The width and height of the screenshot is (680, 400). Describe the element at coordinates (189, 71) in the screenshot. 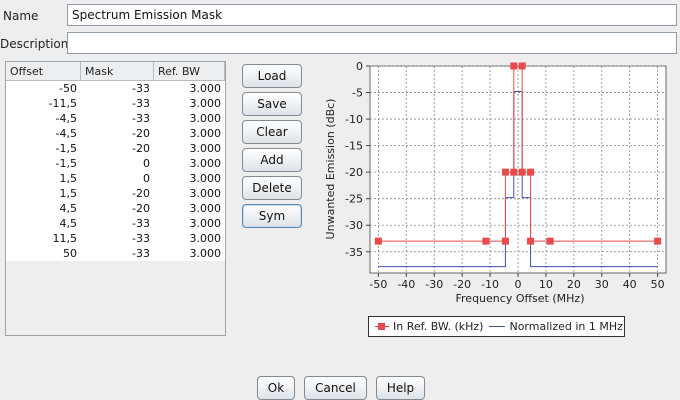

I see `column-header-ref-bw: Ref. BW` at that location.